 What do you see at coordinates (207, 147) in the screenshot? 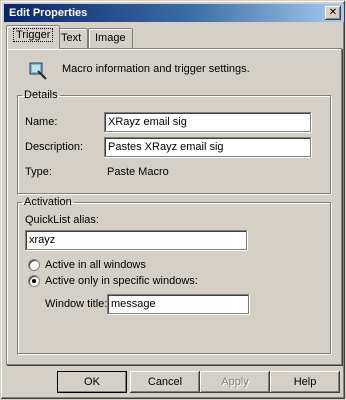
I see `description-field` at bounding box center [207, 147].